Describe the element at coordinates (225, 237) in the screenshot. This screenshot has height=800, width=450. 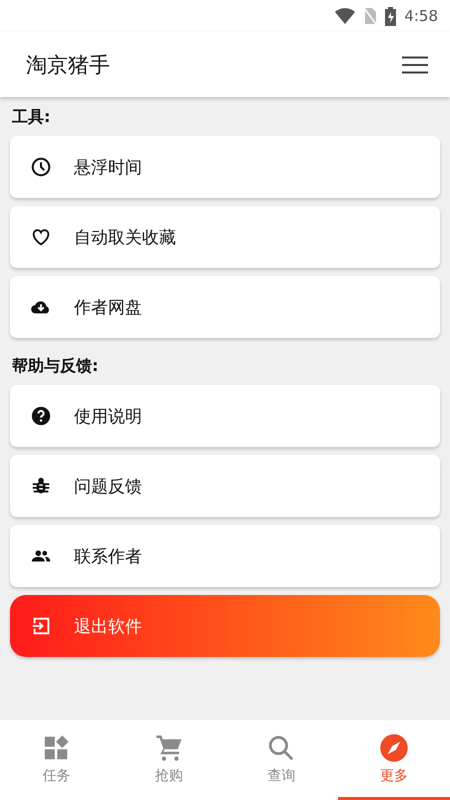
I see `menu-card: 自动取关收藏` at that location.